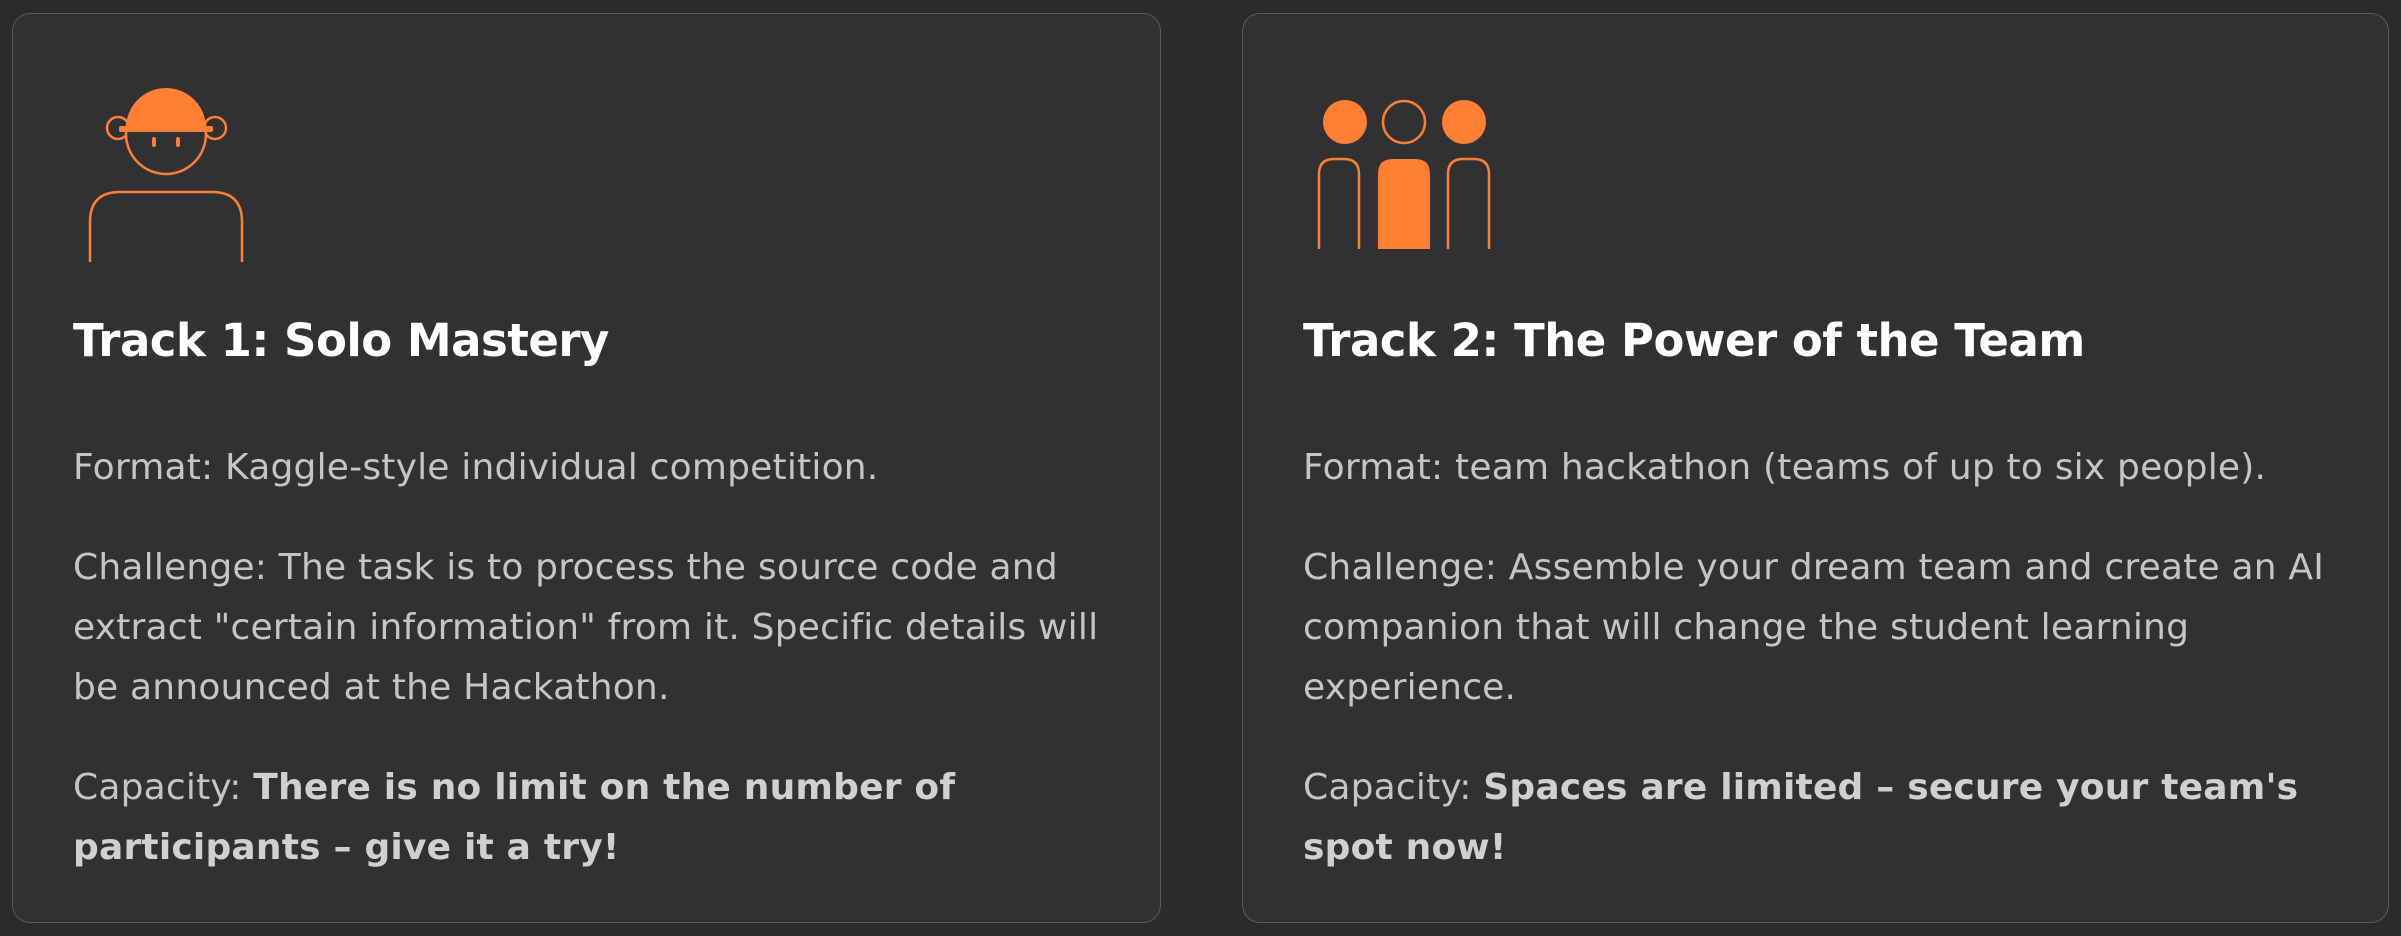 This screenshot has height=936, width=2401. I want to click on team-people-icon, so click(1404, 174).